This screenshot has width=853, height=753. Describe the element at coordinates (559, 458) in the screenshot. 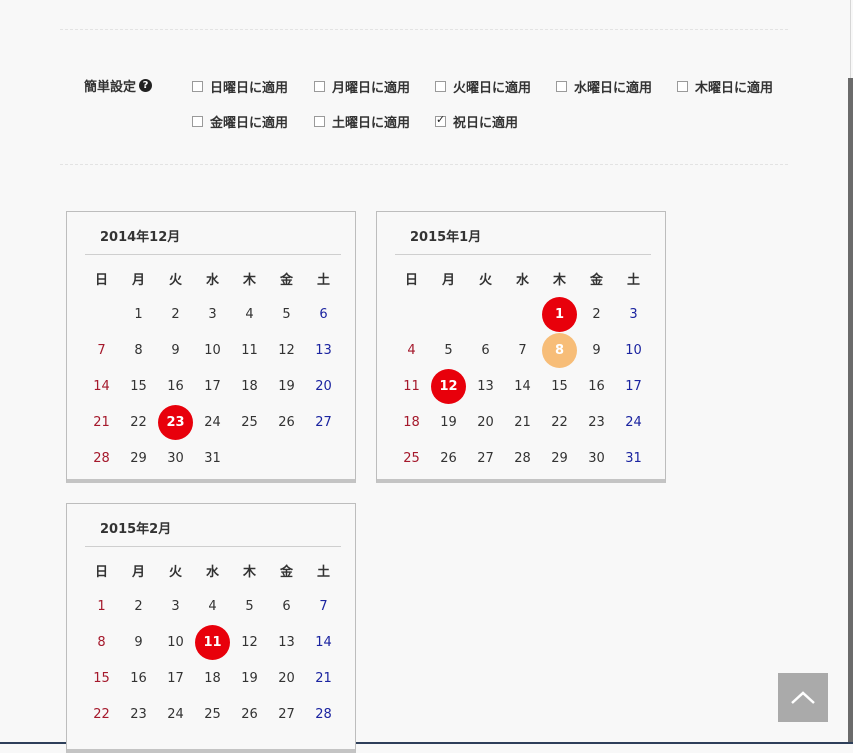

I see `calendar-day: 29` at that location.